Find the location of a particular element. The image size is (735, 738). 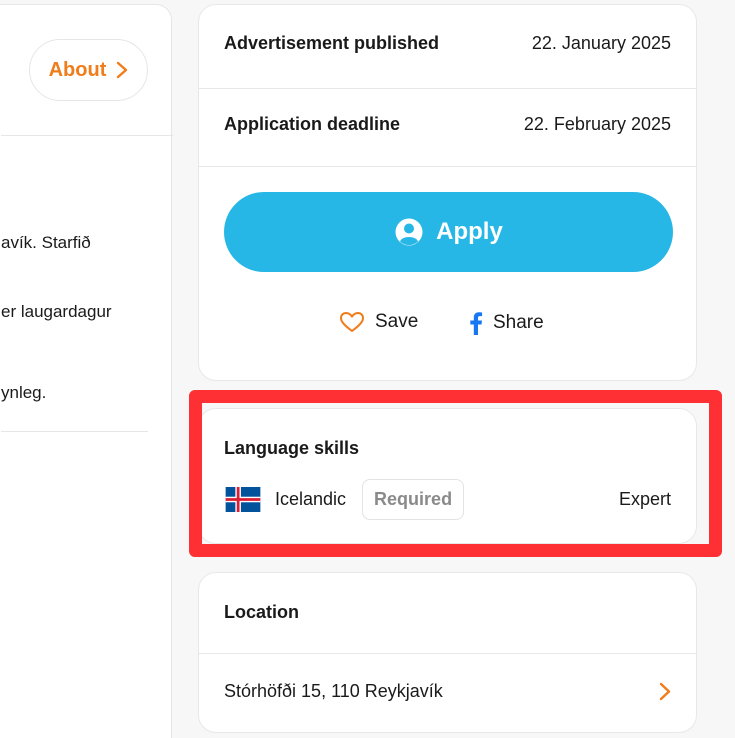

facebook-icon is located at coordinates (476, 323).